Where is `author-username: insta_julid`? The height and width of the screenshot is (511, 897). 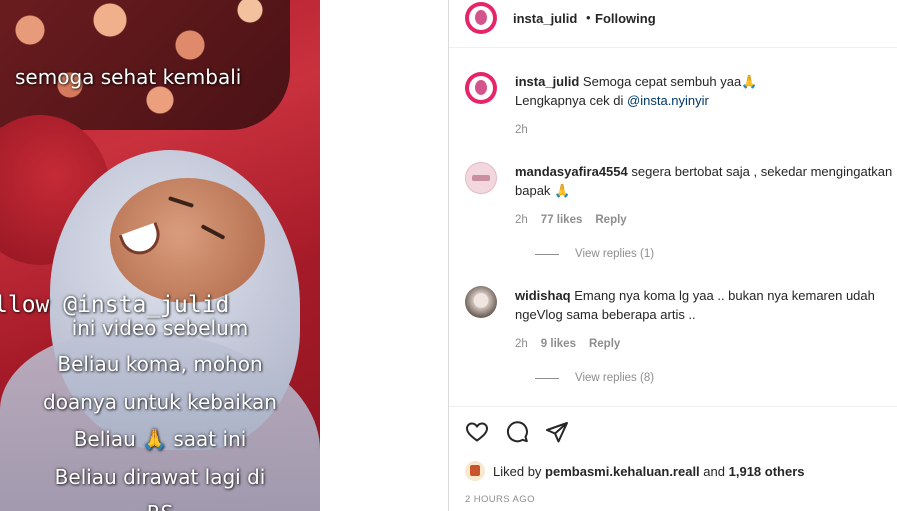 author-username: insta_julid is located at coordinates (545, 18).